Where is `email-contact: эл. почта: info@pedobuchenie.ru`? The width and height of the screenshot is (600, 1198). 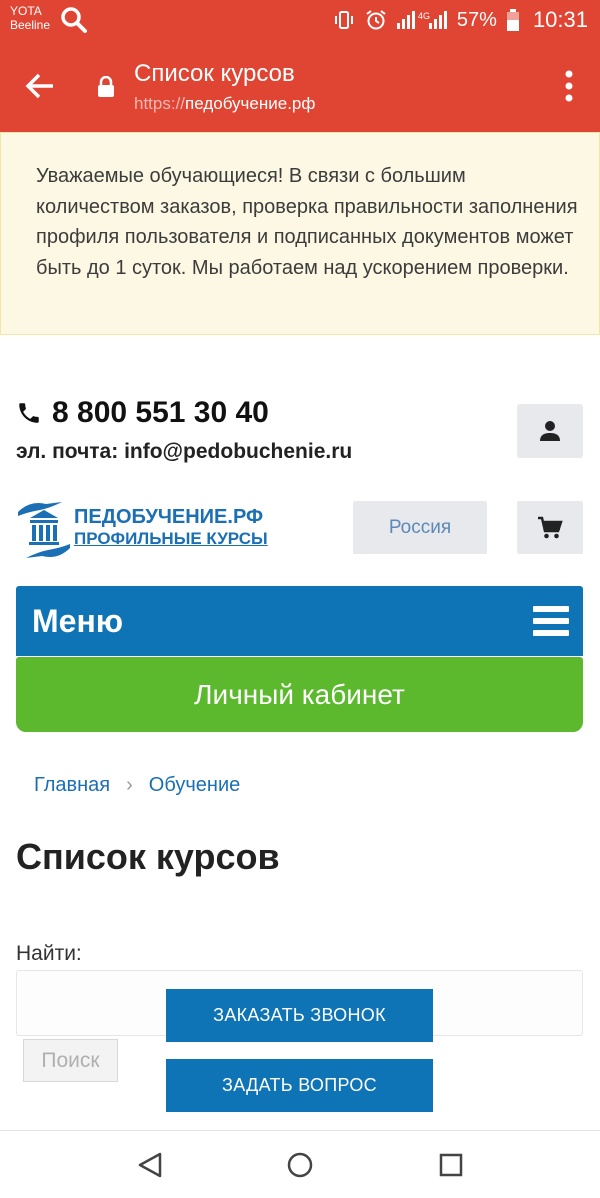
email-contact: эл. почта: info@pedobuchenie.ru is located at coordinates (184, 452).